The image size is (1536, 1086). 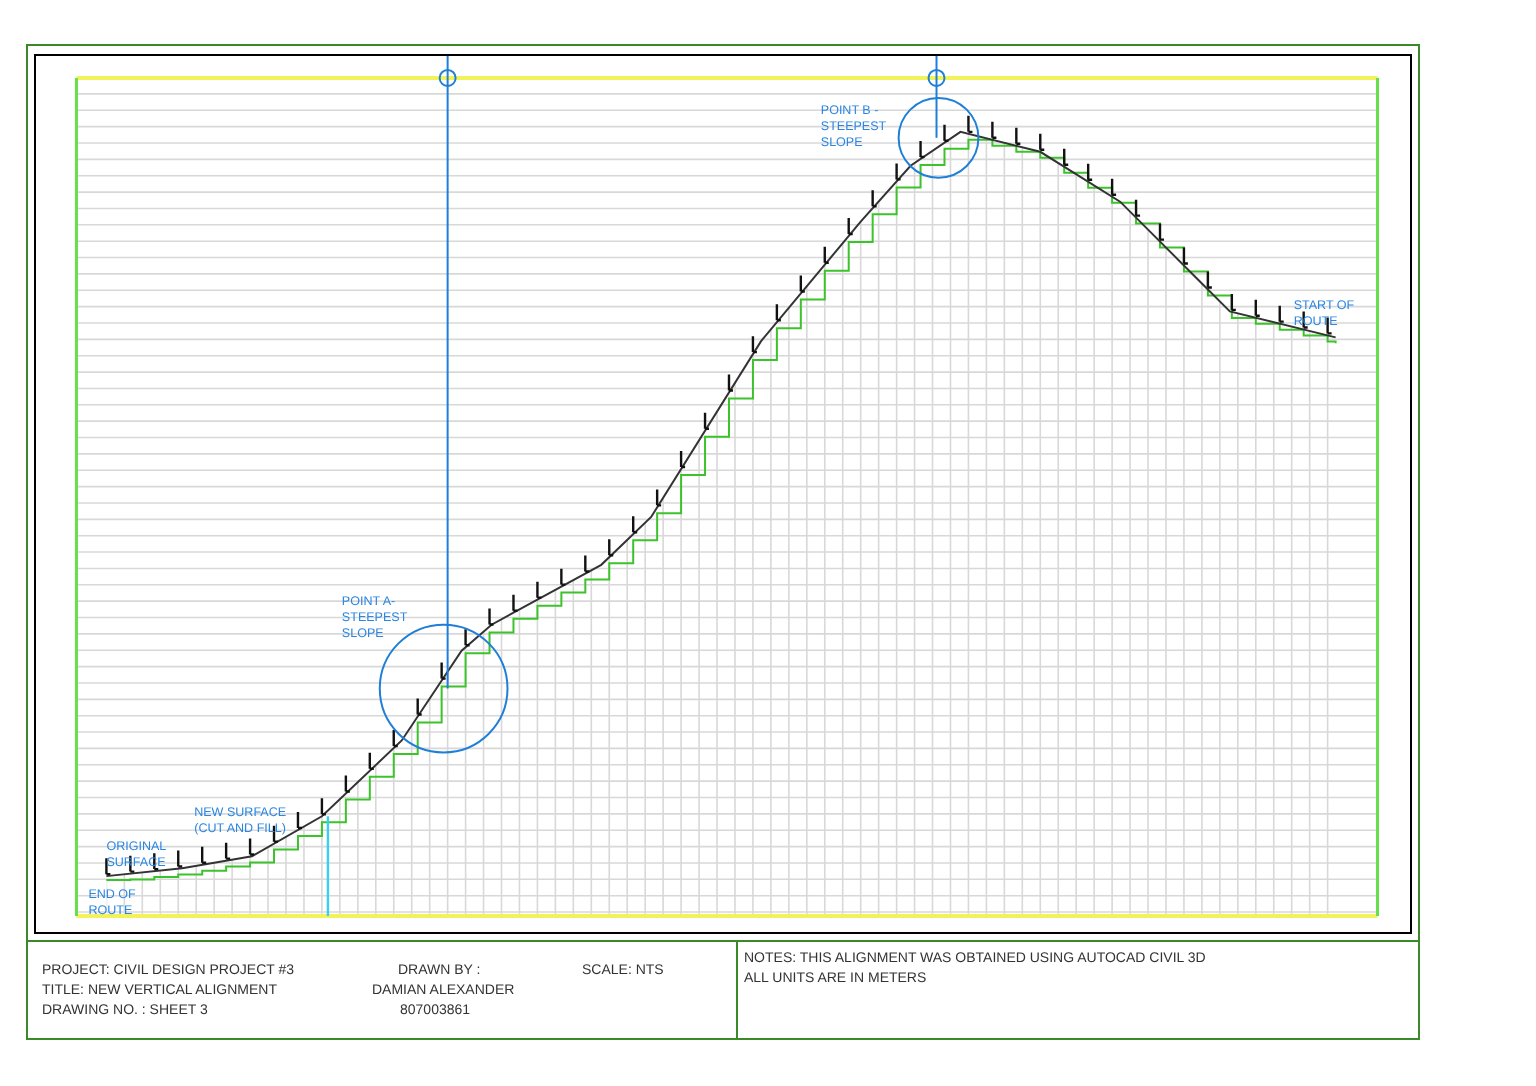 What do you see at coordinates (938, 117) in the screenshot?
I see `point-b-marker` at bounding box center [938, 117].